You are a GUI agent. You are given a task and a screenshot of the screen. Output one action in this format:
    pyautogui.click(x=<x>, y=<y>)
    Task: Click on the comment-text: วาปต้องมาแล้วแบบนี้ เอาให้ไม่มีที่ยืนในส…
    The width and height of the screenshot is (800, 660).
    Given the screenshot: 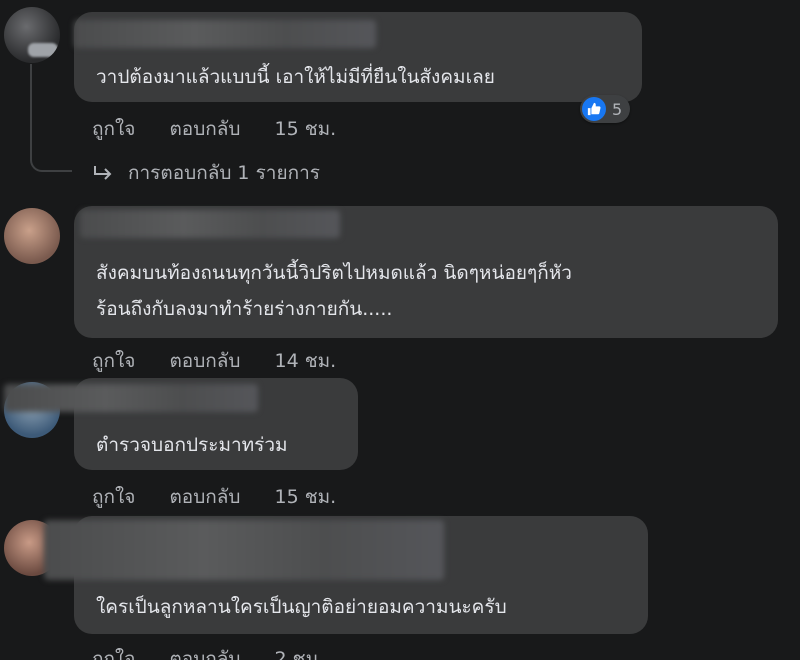 What is the action you would take?
    pyautogui.click(x=295, y=77)
    